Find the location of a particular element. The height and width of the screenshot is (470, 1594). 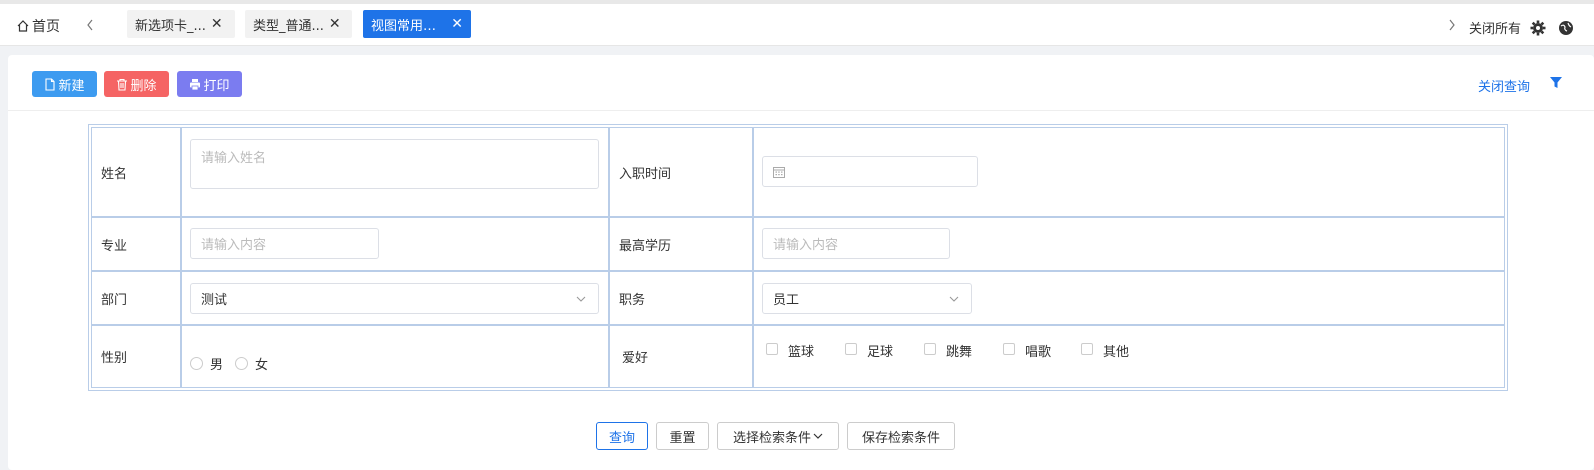

name-label: 姓名 is located at coordinates (114, 174).